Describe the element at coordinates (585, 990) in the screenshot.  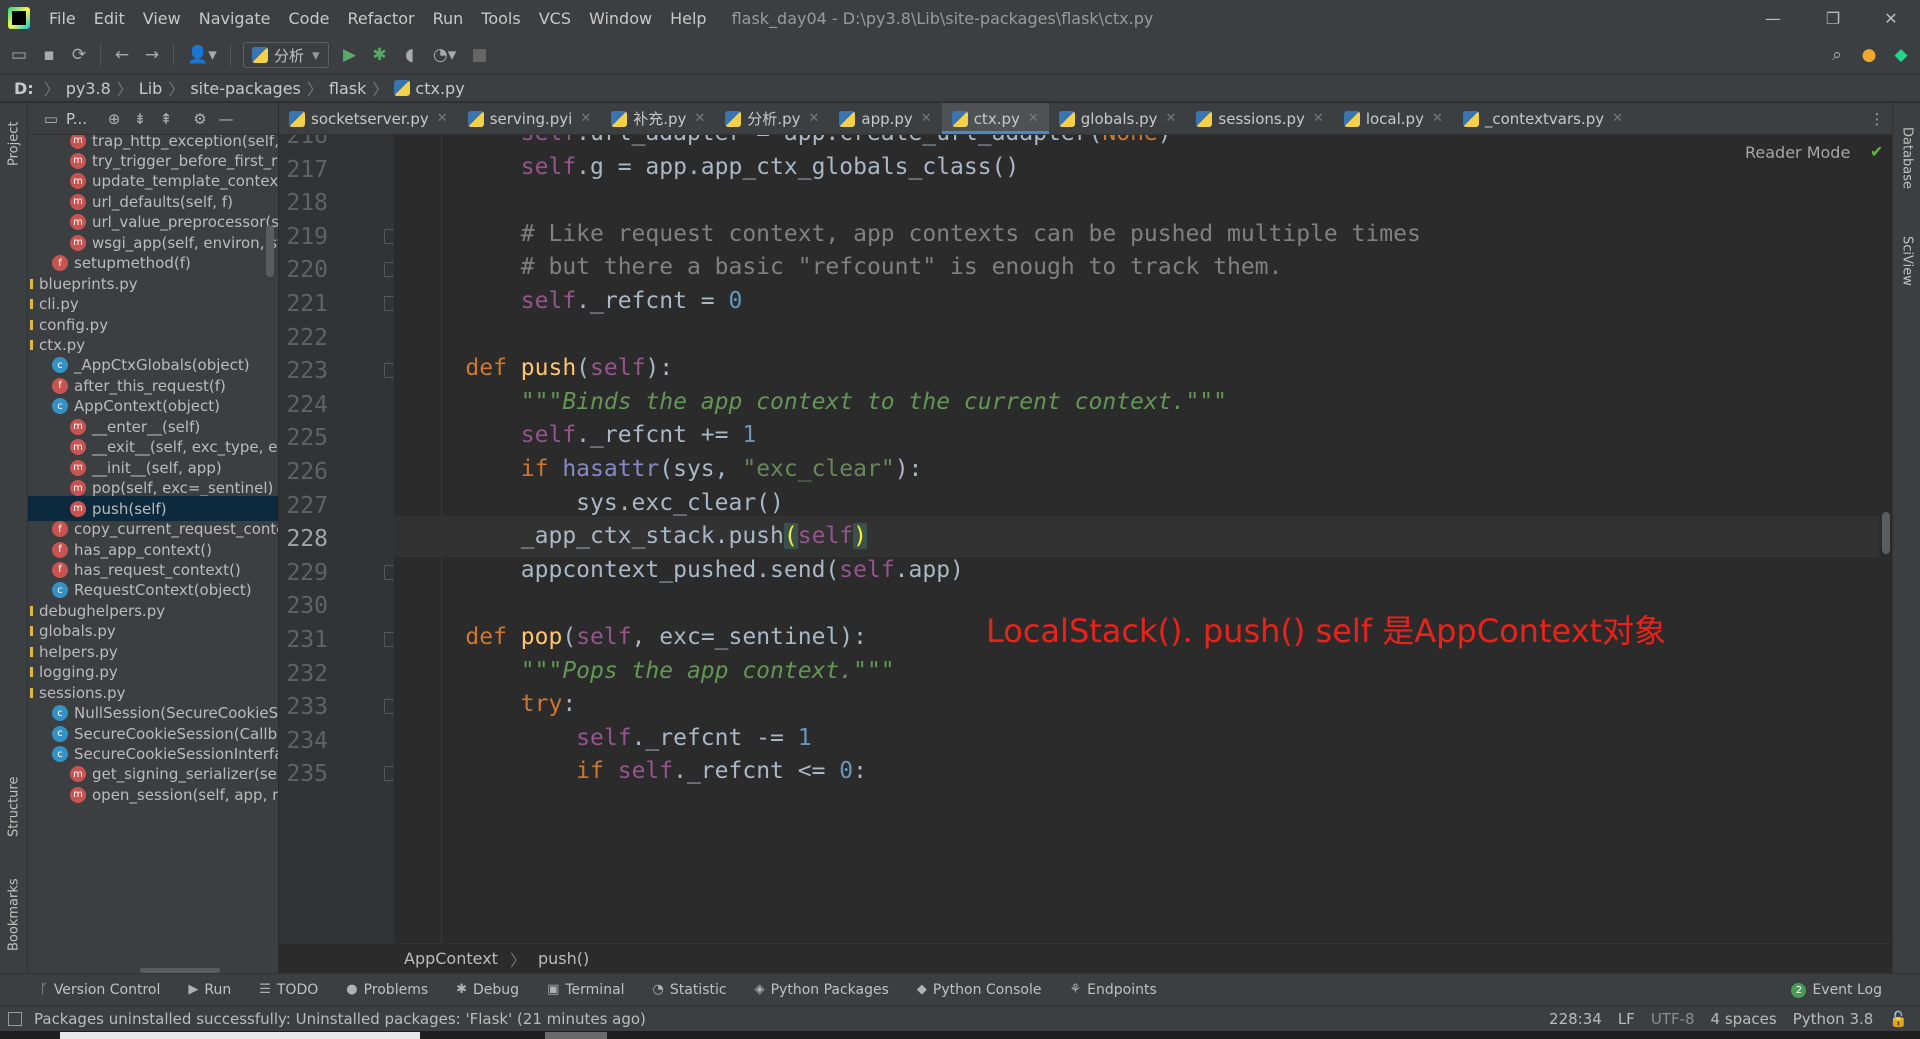
I see `tool-window-button: ▣ Terminal` at that location.